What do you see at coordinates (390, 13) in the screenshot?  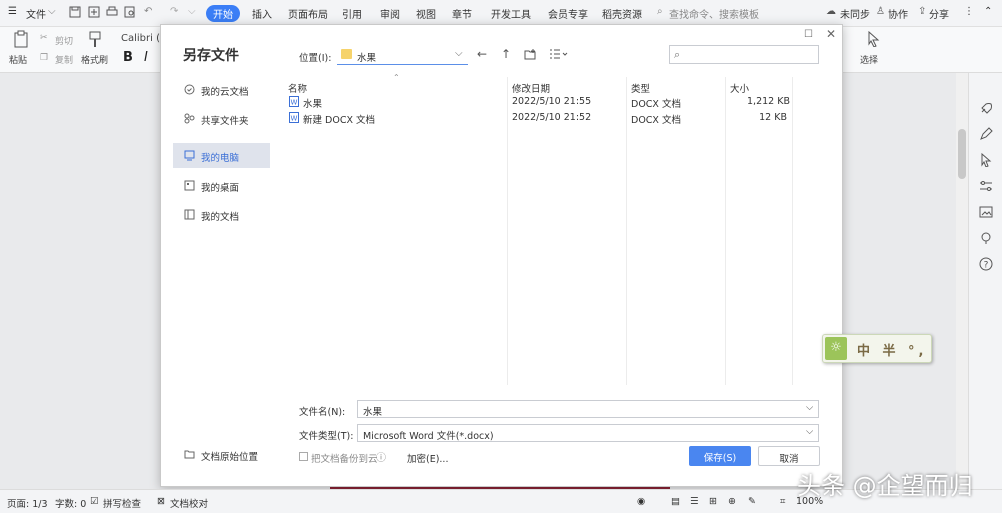 I see `tab-review: 审阅` at bounding box center [390, 13].